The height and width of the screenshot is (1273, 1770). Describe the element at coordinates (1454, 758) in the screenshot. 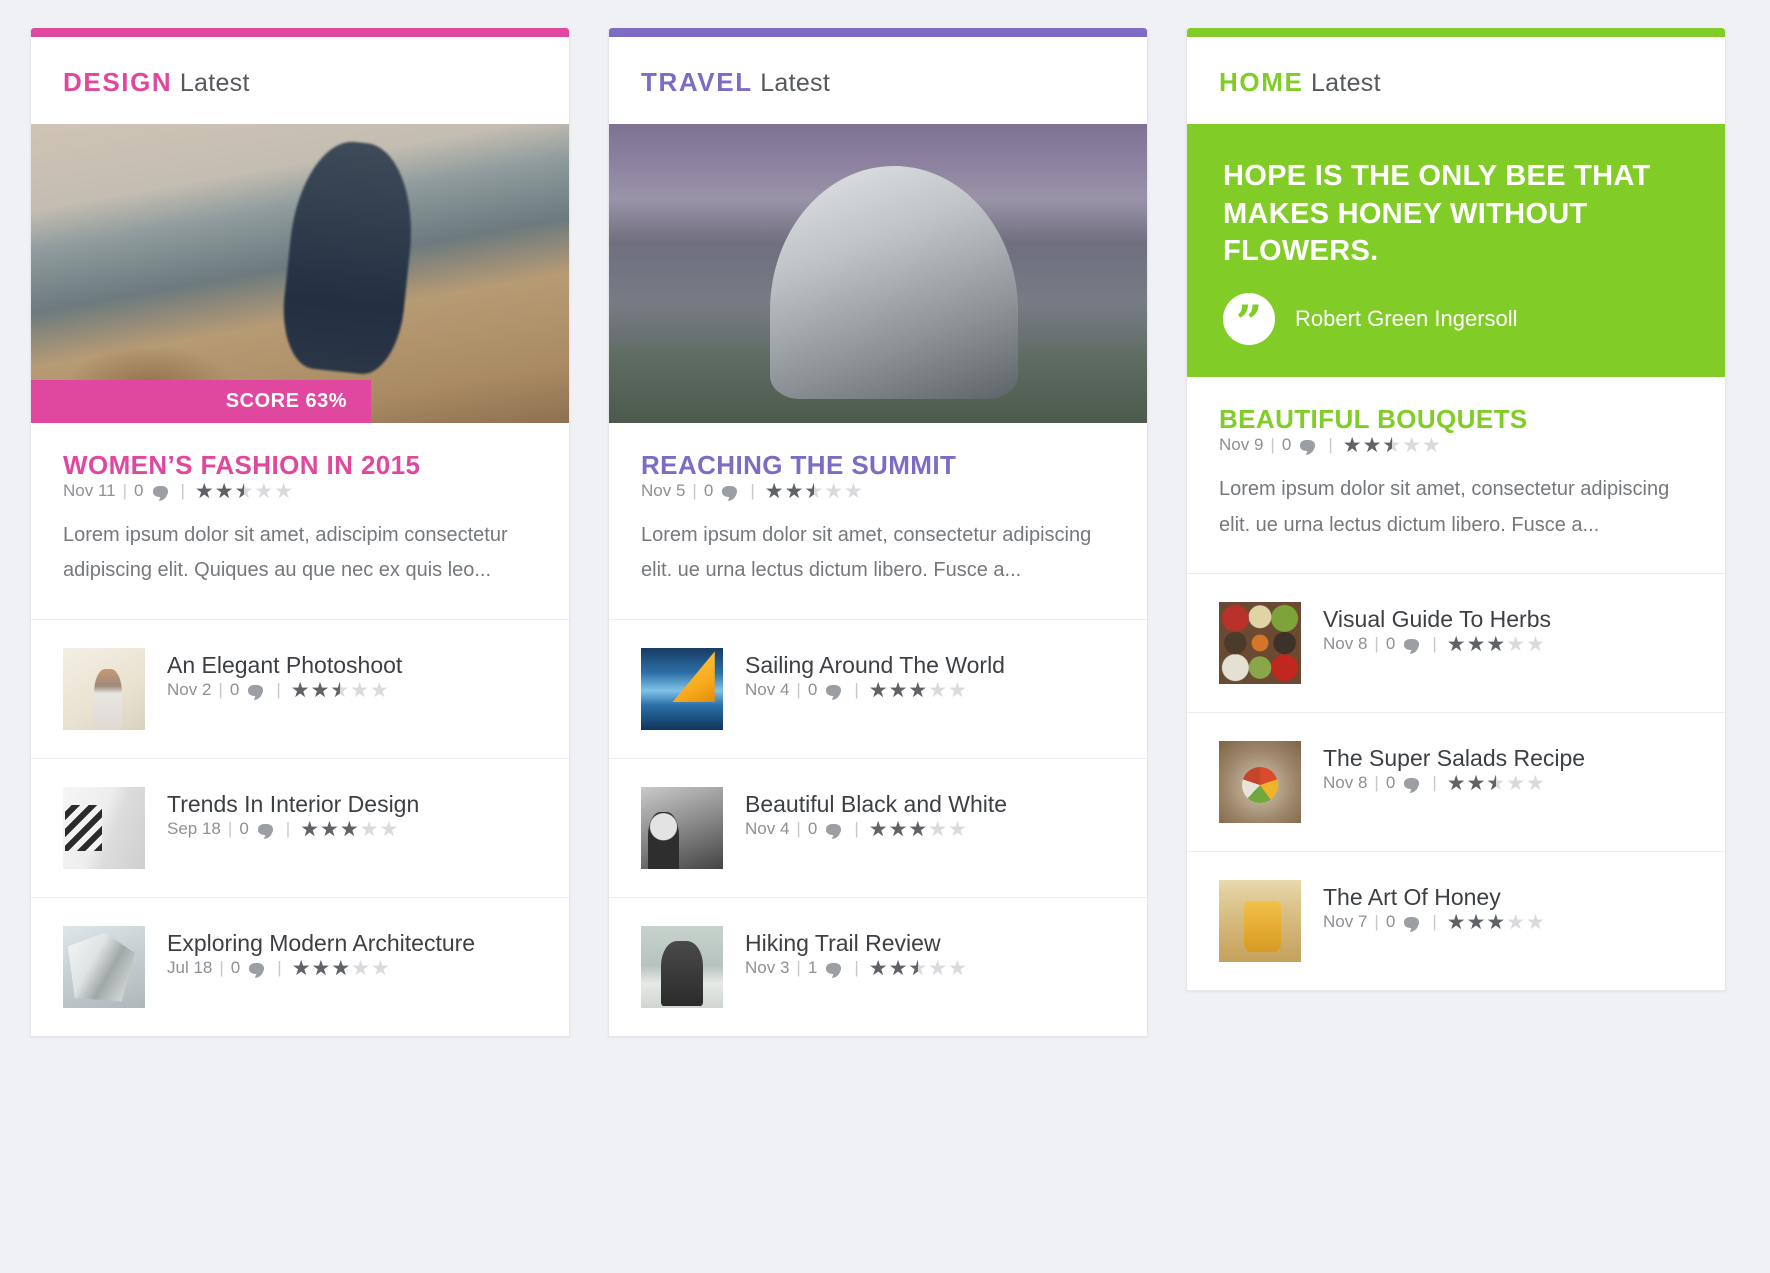

I see `list-item-title: The Super Salads Recipe` at that location.